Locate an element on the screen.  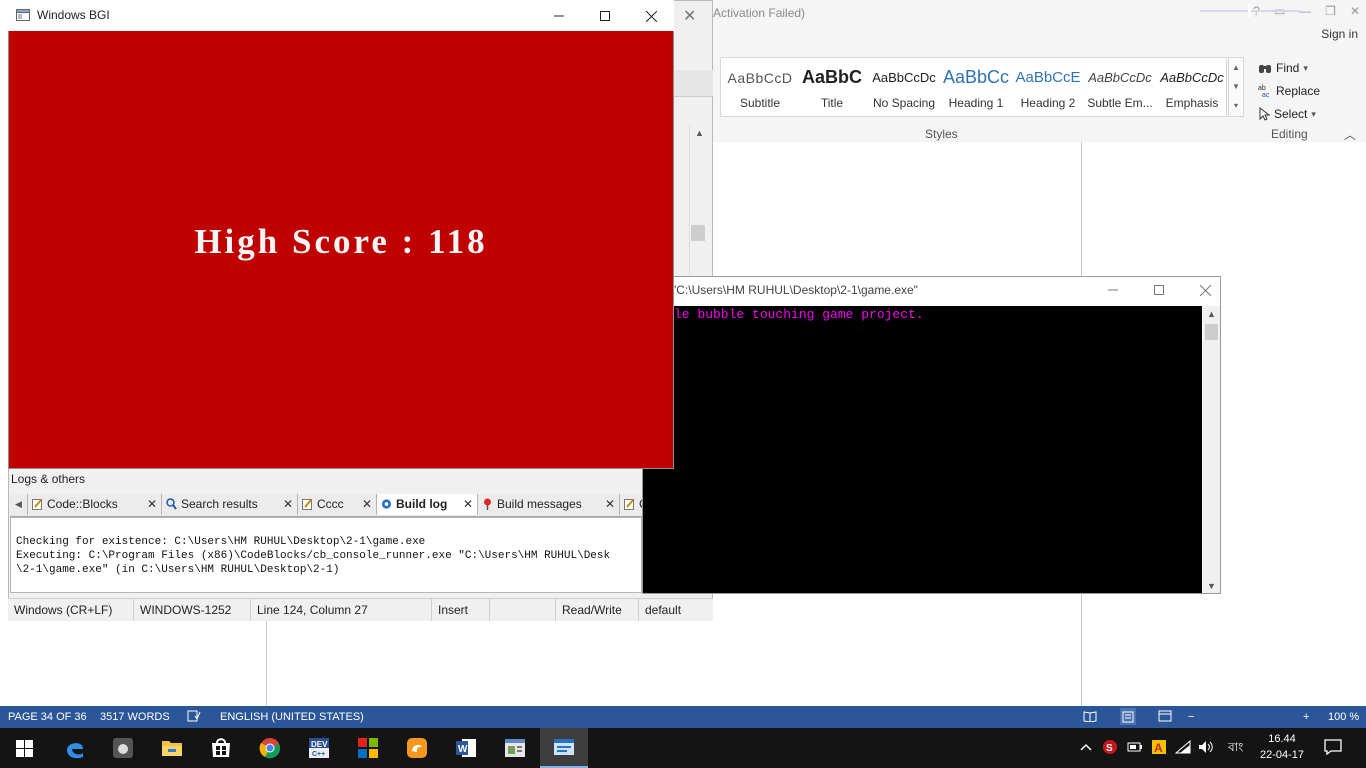
battery-icon is located at coordinates (1135, 748).